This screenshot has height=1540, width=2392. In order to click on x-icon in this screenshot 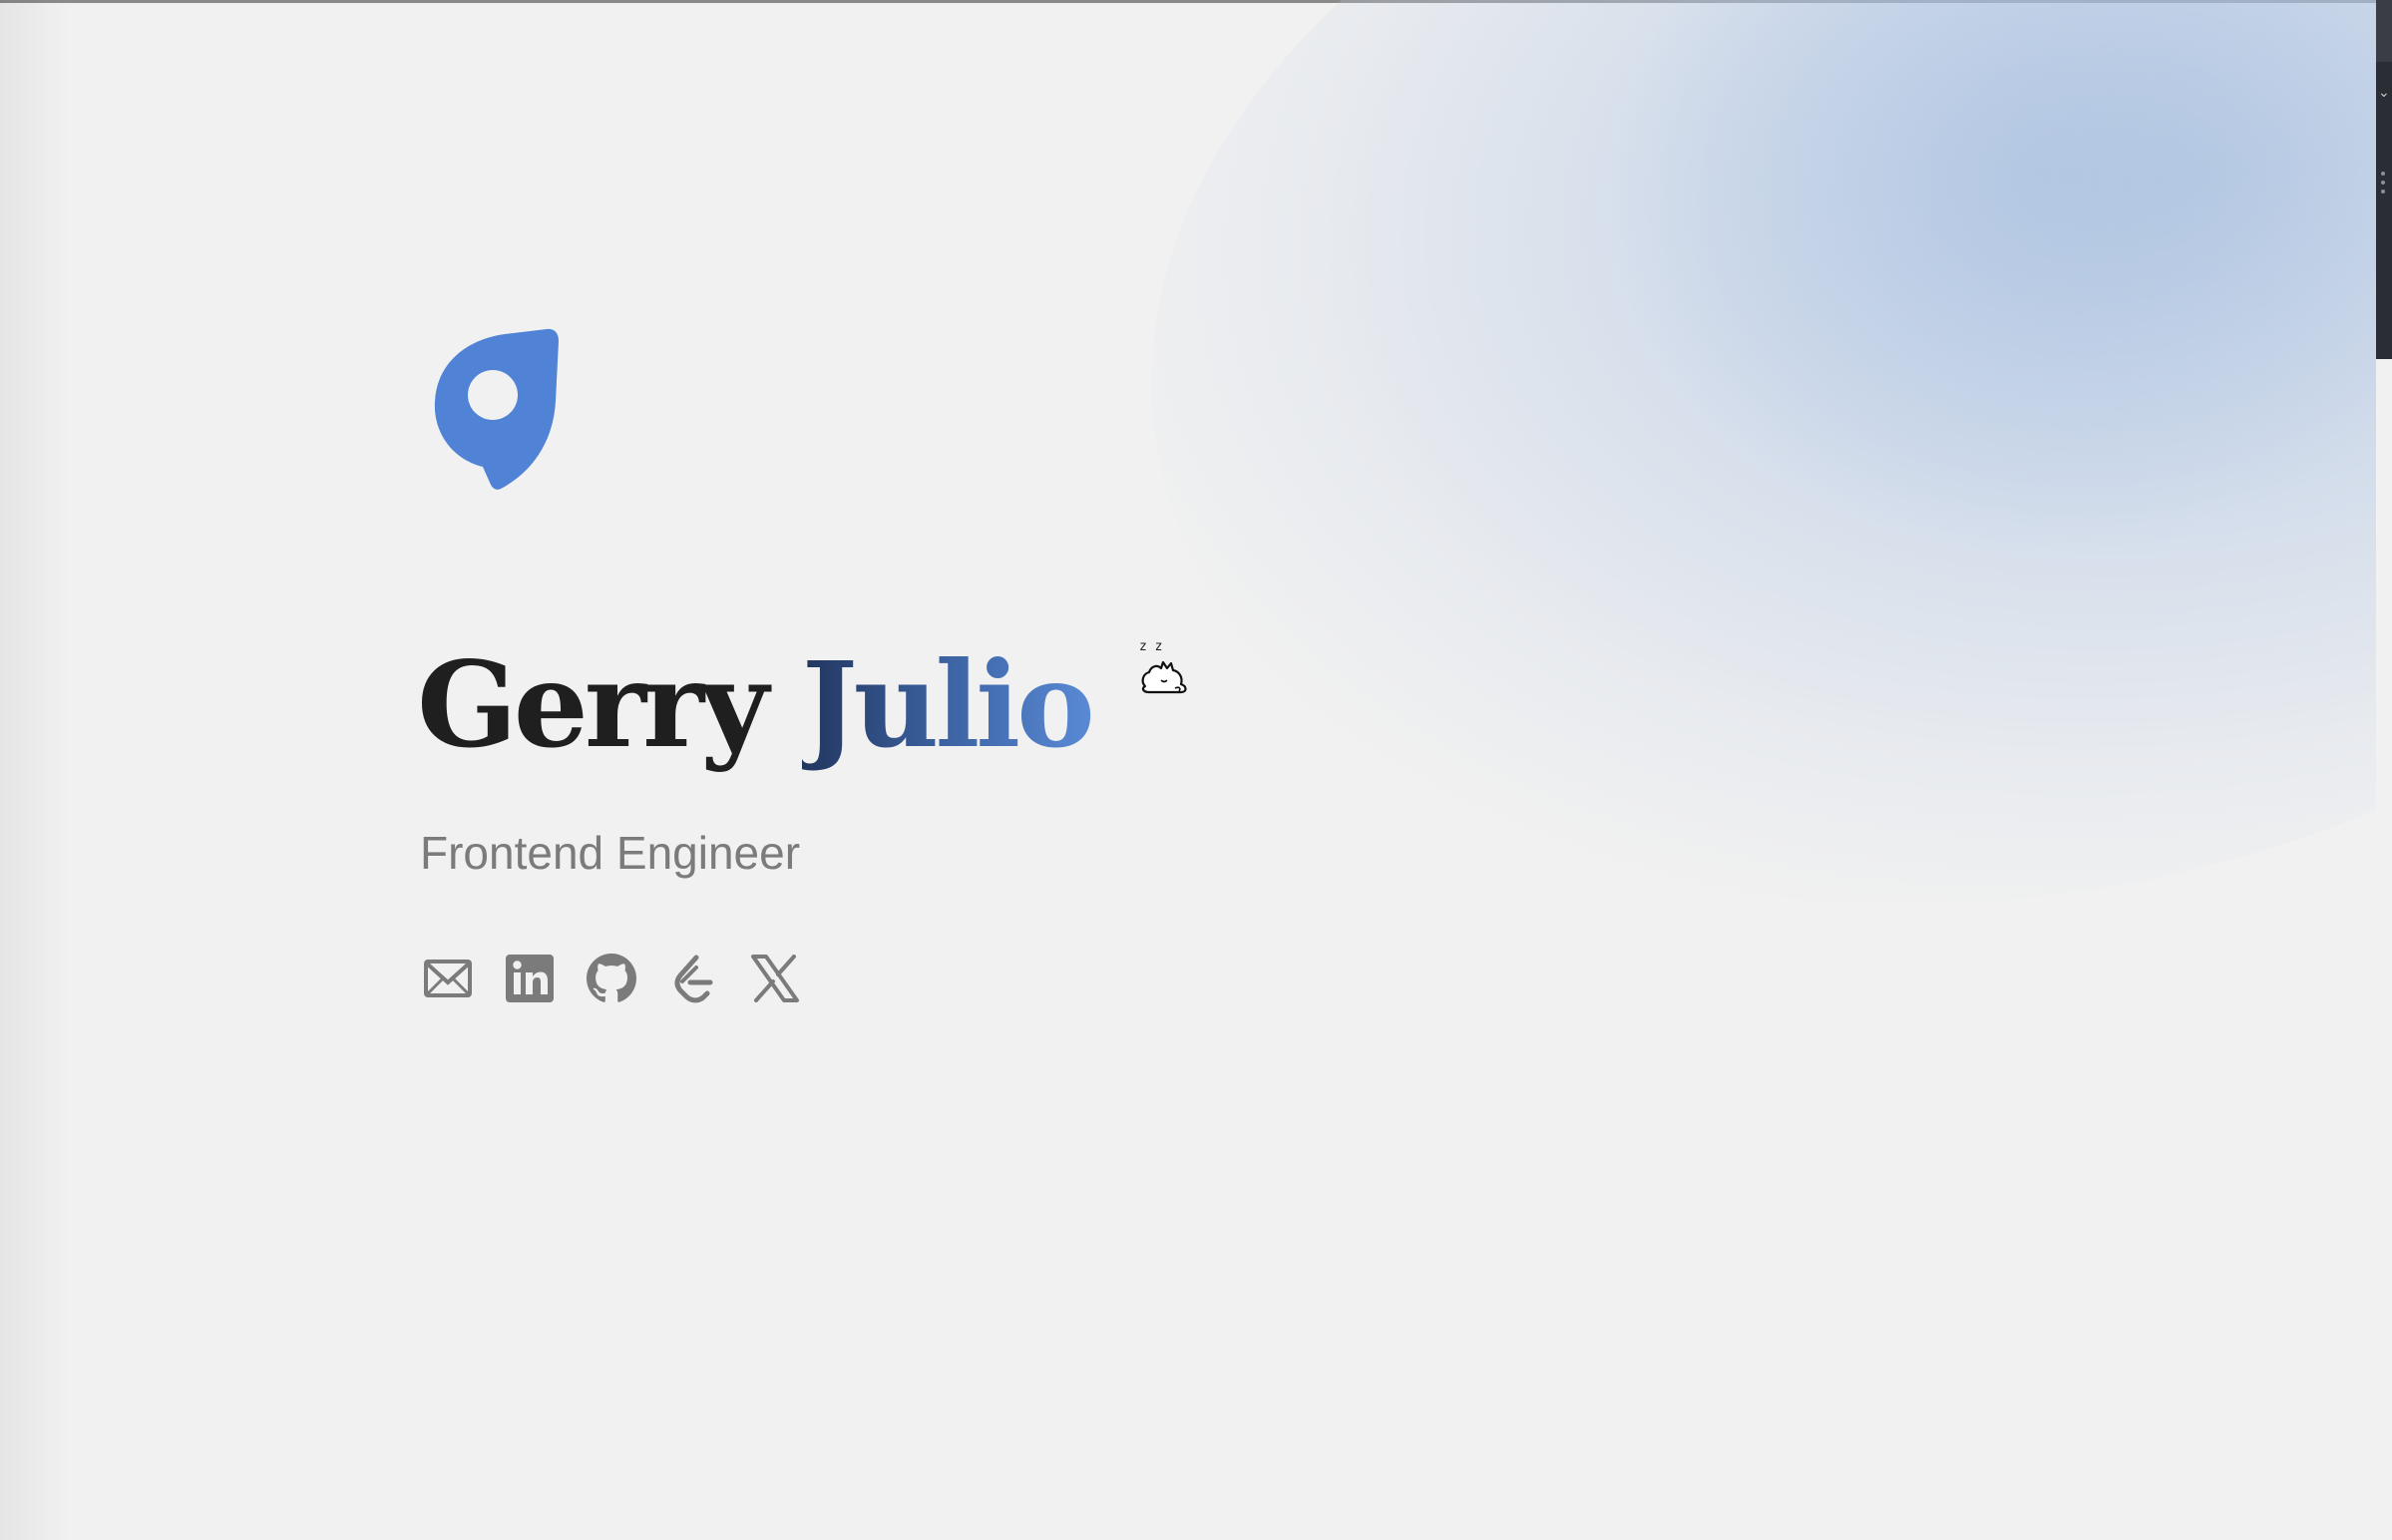, I will do `click(775, 978)`.